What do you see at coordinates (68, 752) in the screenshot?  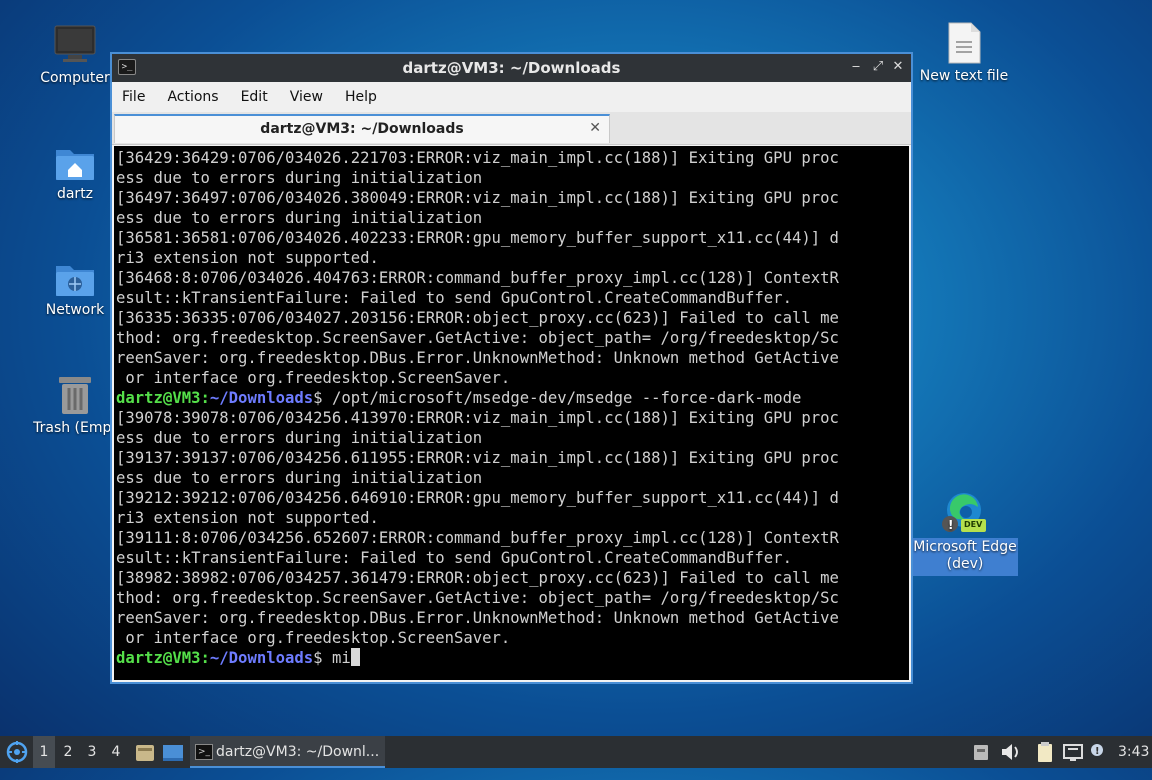 I see `workspace-2: 2` at bounding box center [68, 752].